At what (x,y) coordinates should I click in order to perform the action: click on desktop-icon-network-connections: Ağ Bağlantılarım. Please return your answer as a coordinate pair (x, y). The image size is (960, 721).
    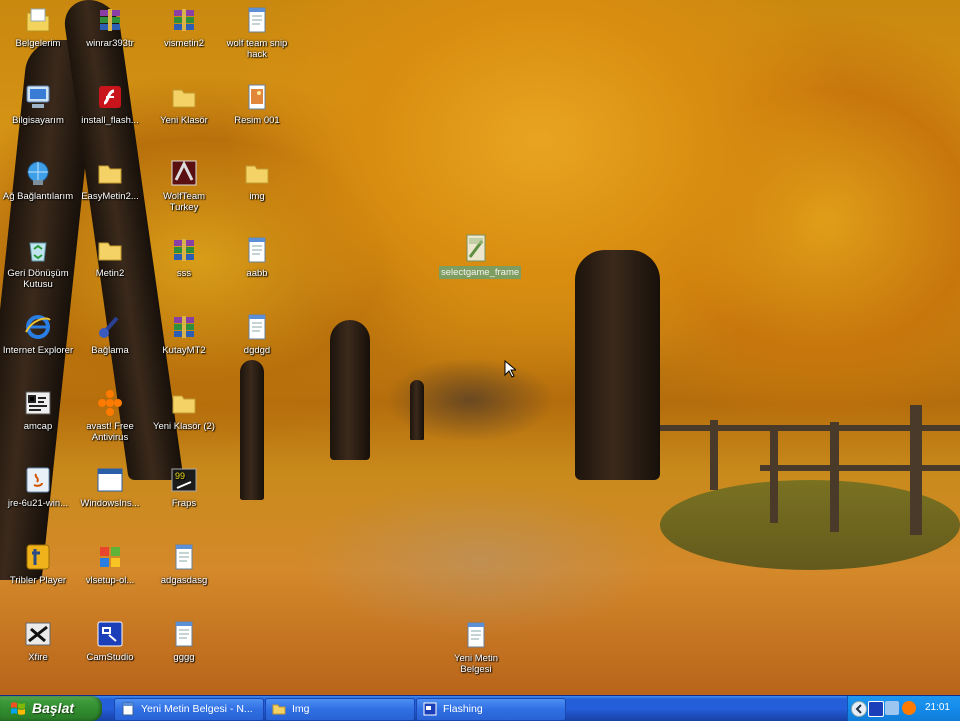
    Looking at the image, I should click on (38, 180).